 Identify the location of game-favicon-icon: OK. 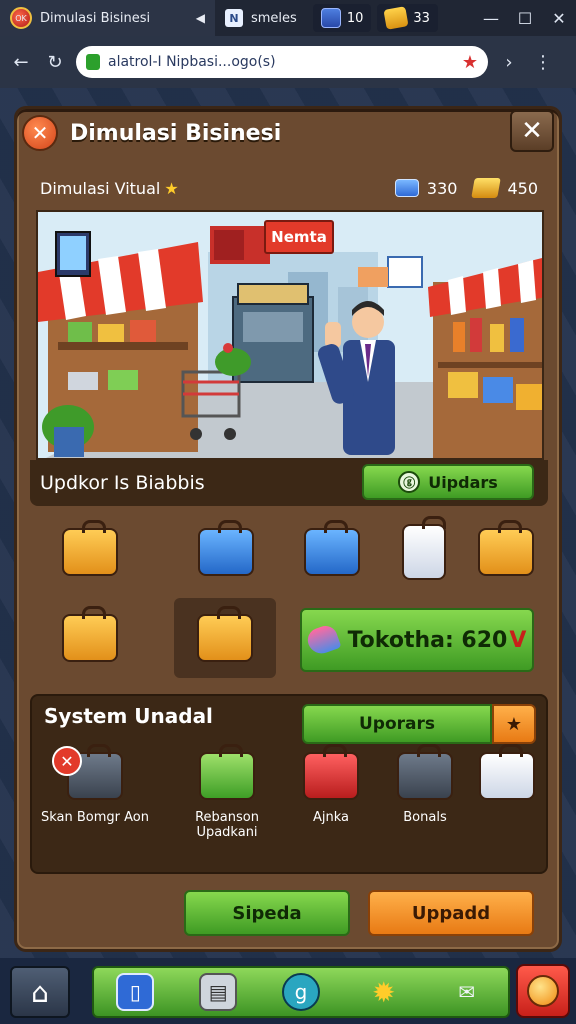
(21, 18).